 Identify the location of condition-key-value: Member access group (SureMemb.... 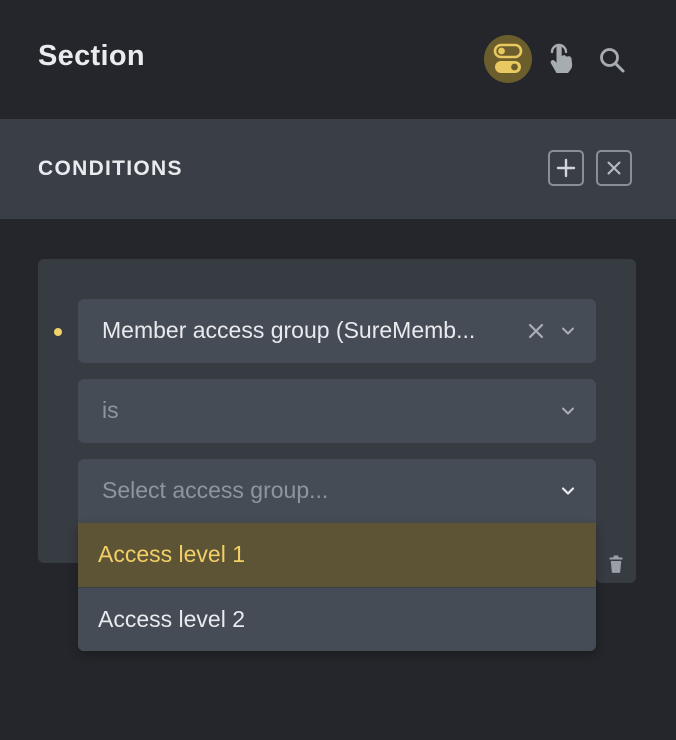
(289, 330).